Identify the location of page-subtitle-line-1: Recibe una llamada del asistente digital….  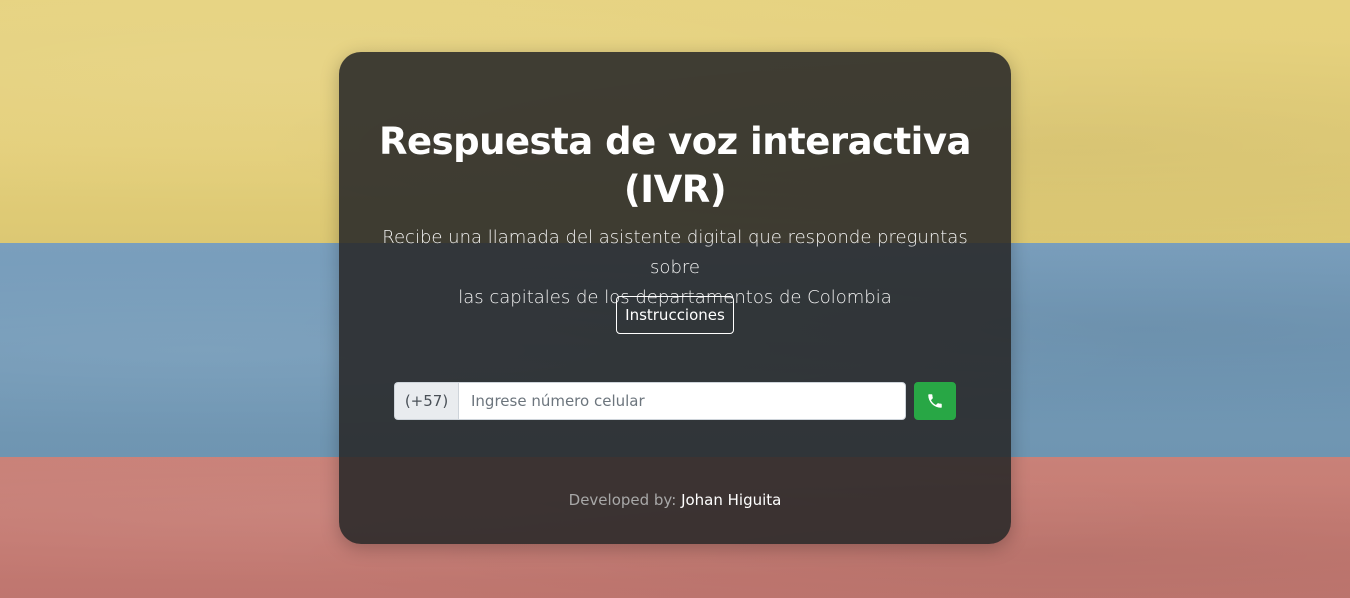
(675, 252).